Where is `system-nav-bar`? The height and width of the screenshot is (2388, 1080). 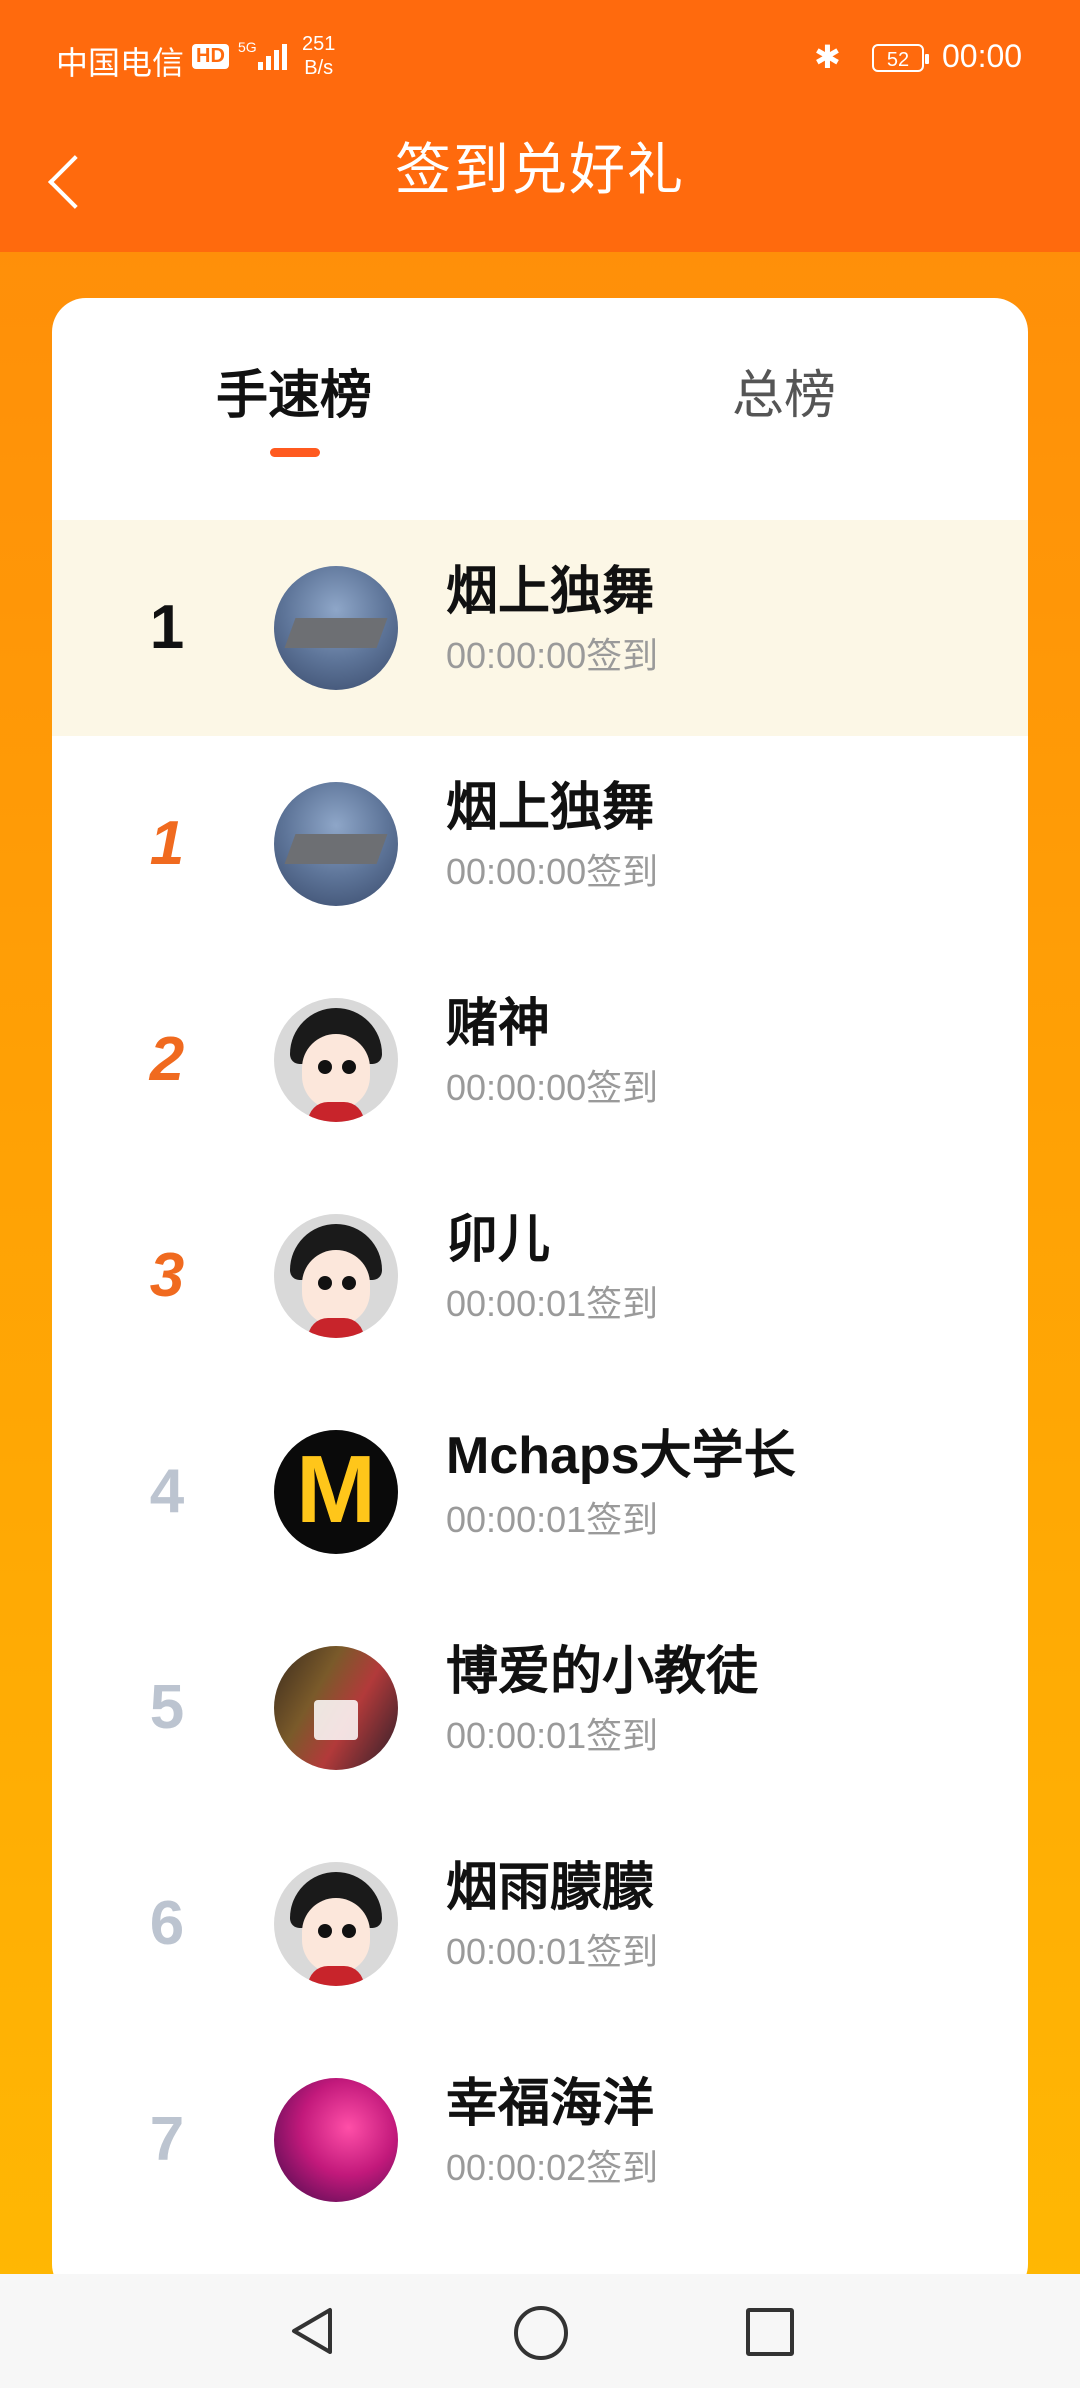
system-nav-bar is located at coordinates (540, 2331).